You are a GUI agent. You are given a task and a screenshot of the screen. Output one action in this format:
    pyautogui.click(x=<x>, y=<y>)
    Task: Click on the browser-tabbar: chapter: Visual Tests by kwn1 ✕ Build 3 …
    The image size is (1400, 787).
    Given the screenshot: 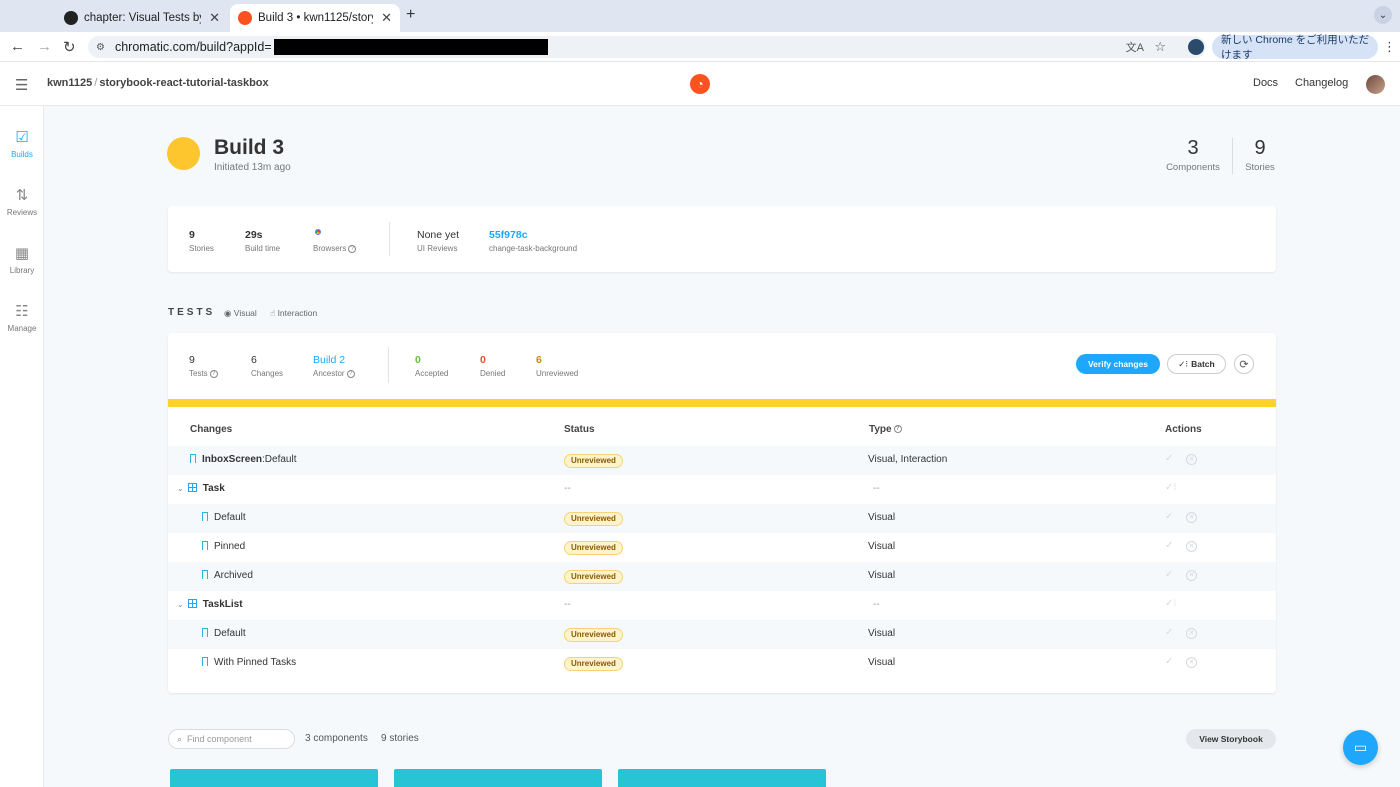 What is the action you would take?
    pyautogui.click(x=700, y=16)
    